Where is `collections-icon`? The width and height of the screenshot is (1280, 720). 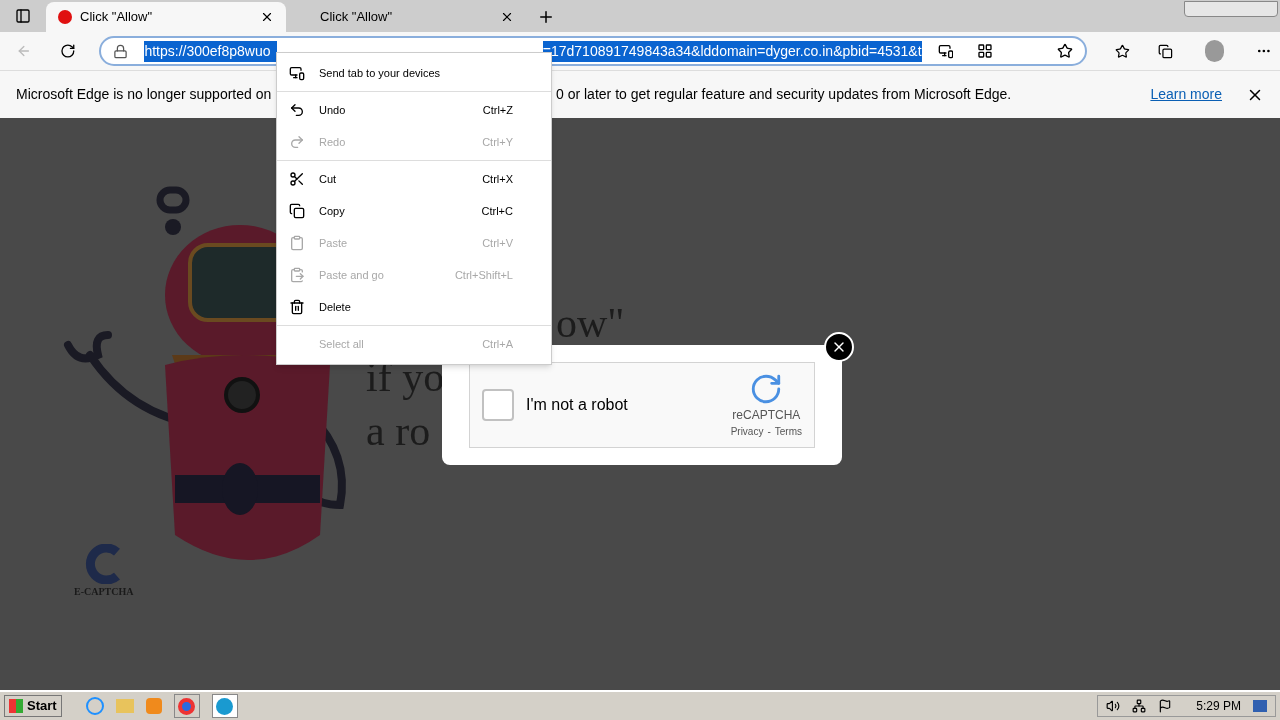 collections-icon is located at coordinates (1166, 51).